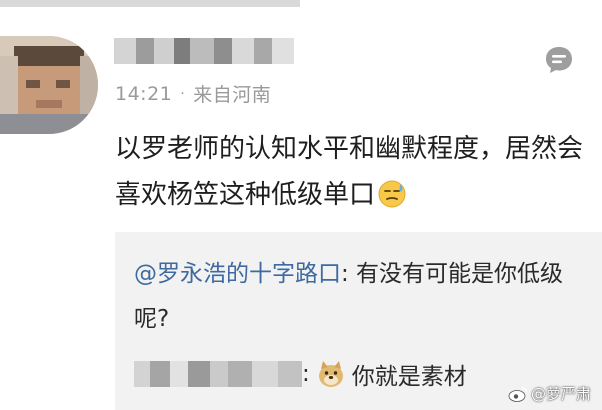  Describe the element at coordinates (559, 60) in the screenshot. I see `comment-bubble-icon` at that location.